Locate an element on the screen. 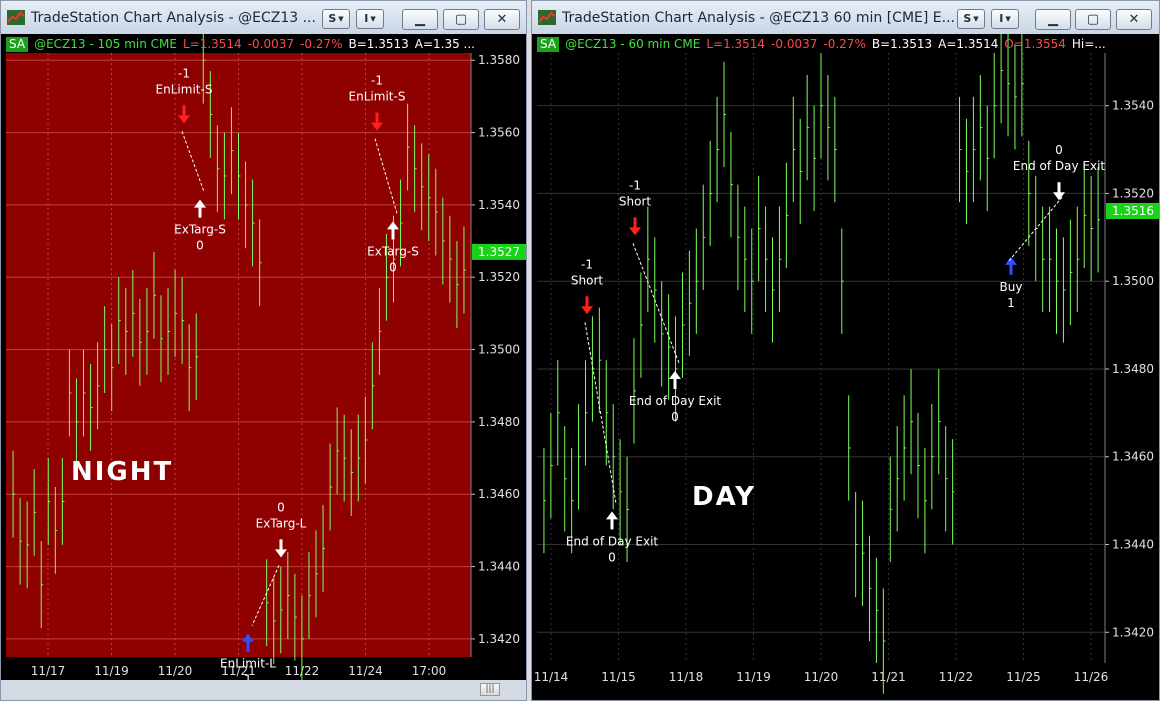 This screenshot has width=1160, height=701. trade-label: EnLimit-L is located at coordinates (248, 664).